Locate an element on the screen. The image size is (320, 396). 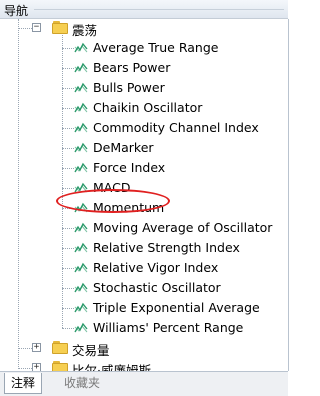
tree-folder-bill-williams: + 比尔·威廉姆斯 is located at coordinates (143, 364).